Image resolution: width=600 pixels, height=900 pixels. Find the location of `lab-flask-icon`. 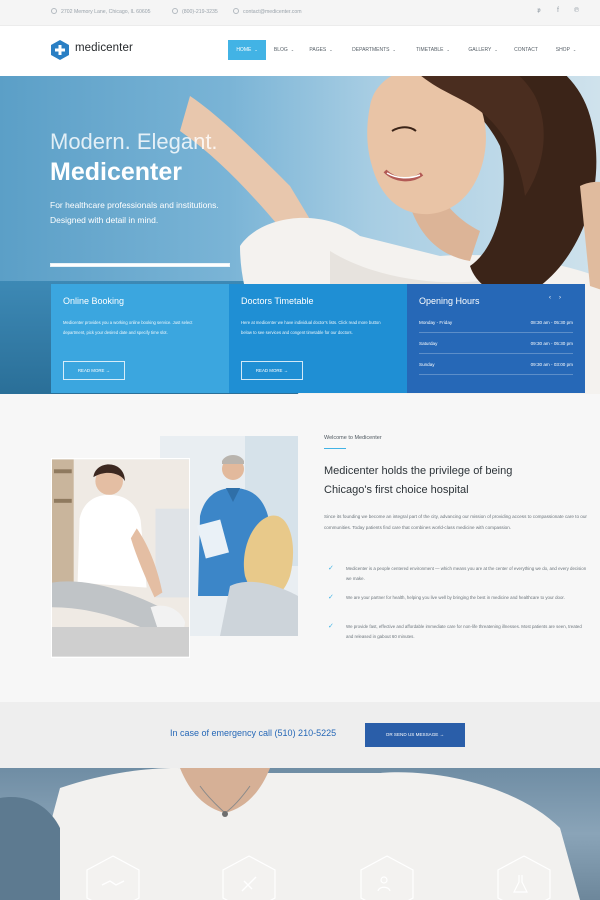

lab-flask-icon is located at coordinates (524, 877).